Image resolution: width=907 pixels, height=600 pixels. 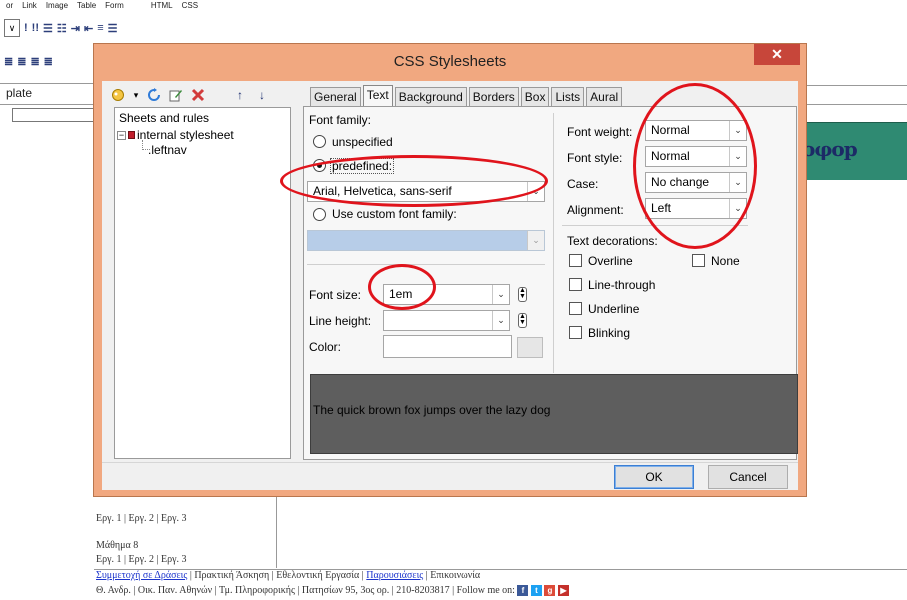 What do you see at coordinates (661, 208) in the screenshot?
I see `alignment-value: Left` at bounding box center [661, 208].